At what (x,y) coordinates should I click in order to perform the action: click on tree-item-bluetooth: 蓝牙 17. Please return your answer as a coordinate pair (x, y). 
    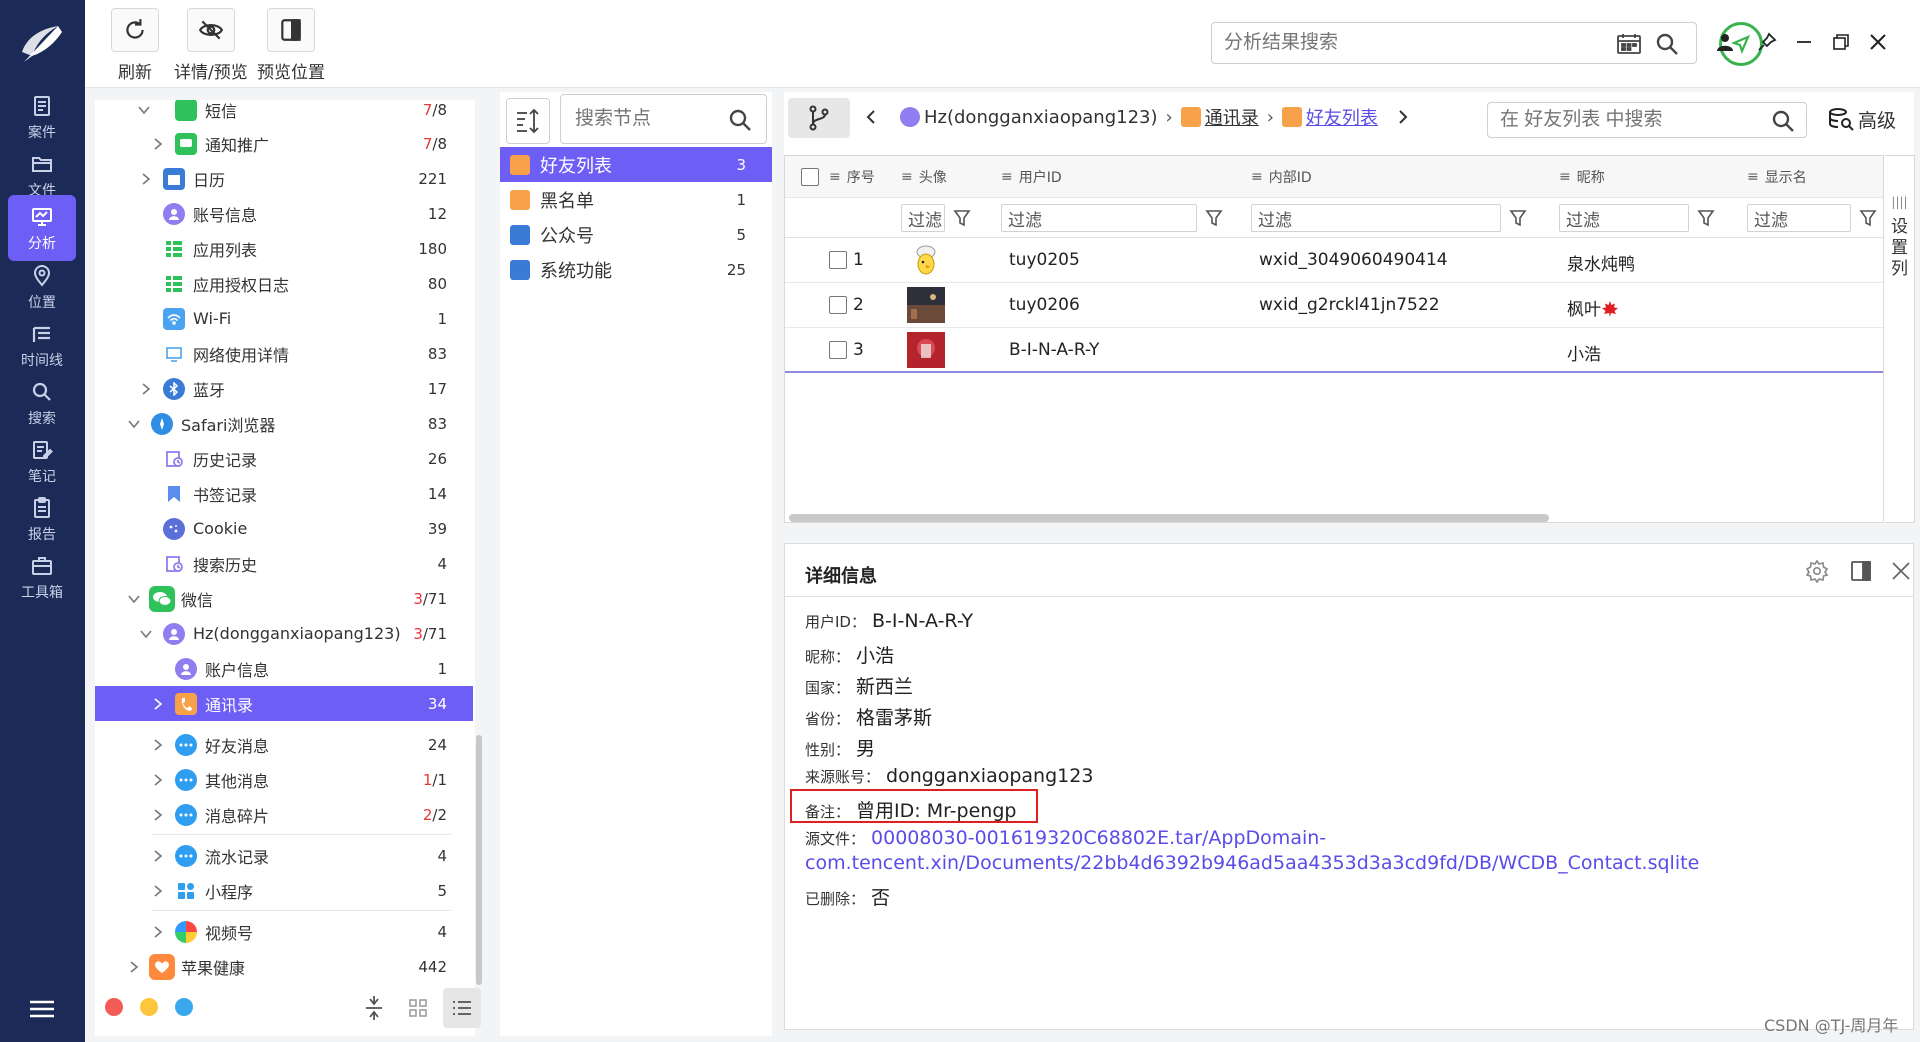
    Looking at the image, I should click on (284, 388).